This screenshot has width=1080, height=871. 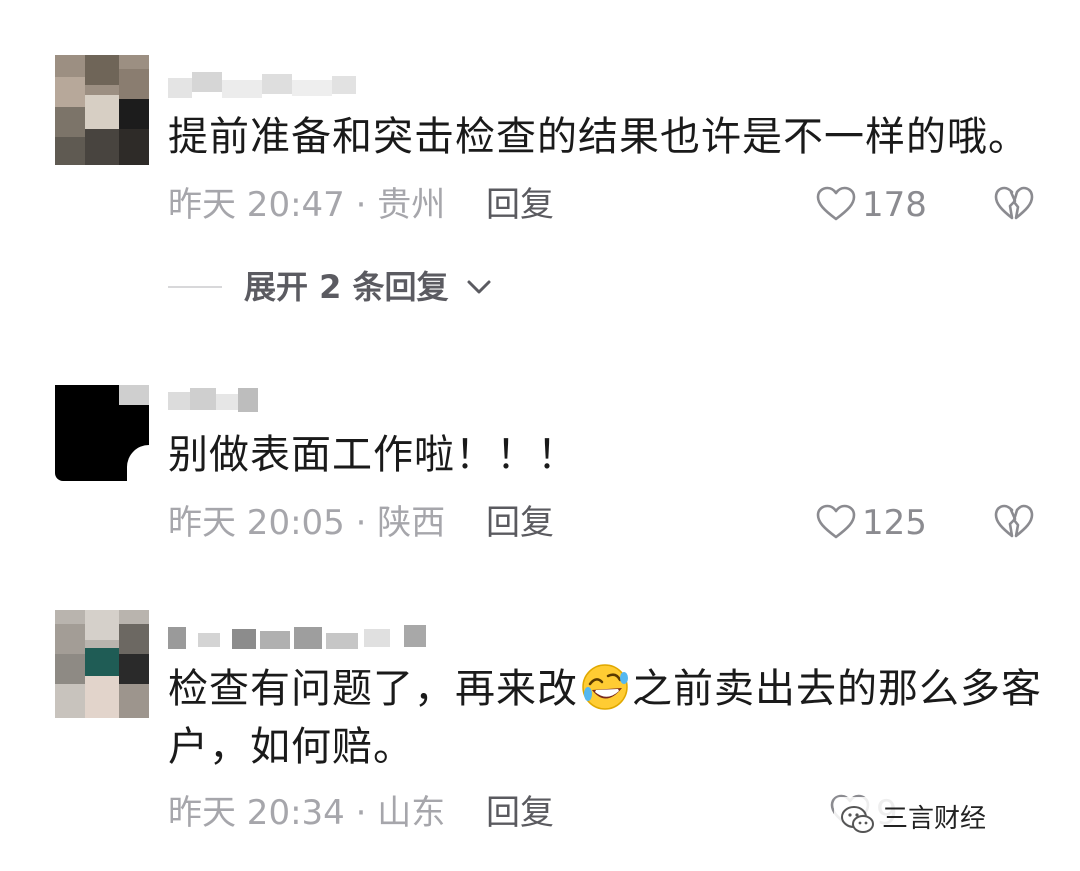 I want to click on comment-text: 别做表面工作啦！！！, so click(x=373, y=455).